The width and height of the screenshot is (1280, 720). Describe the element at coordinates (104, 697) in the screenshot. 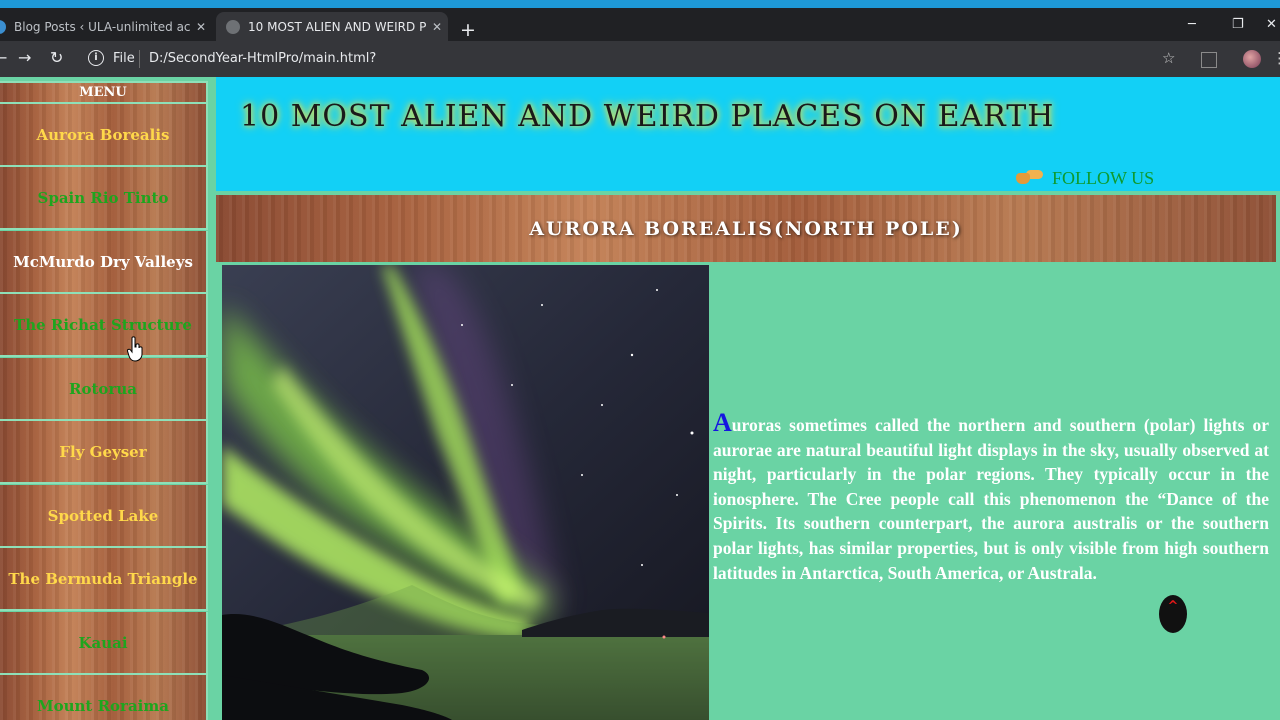

I see `menu-item-mount-roraima: Mount Roraima` at that location.